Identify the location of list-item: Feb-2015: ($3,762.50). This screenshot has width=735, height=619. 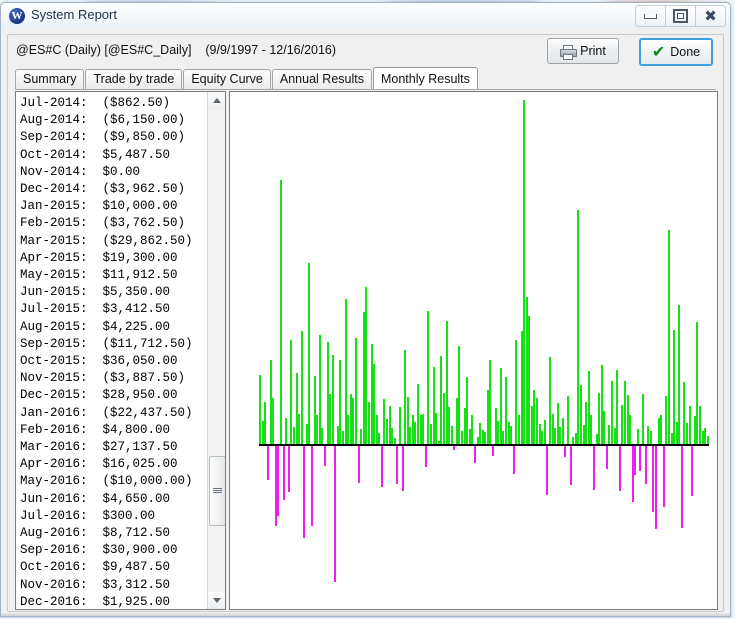
(113, 223).